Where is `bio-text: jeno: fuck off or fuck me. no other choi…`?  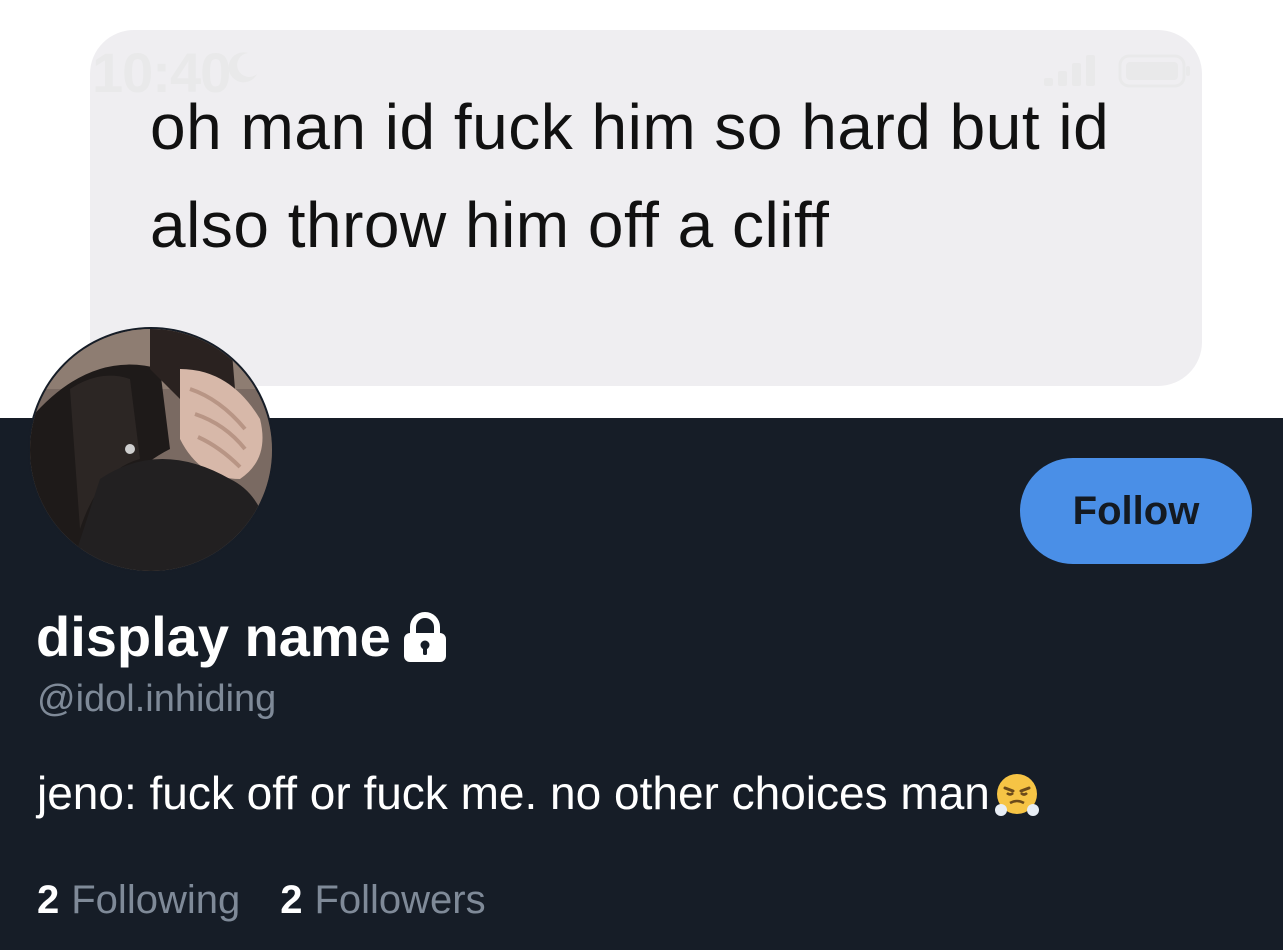 bio-text: jeno: fuck off or fuck me. no other choi… is located at coordinates (513, 793).